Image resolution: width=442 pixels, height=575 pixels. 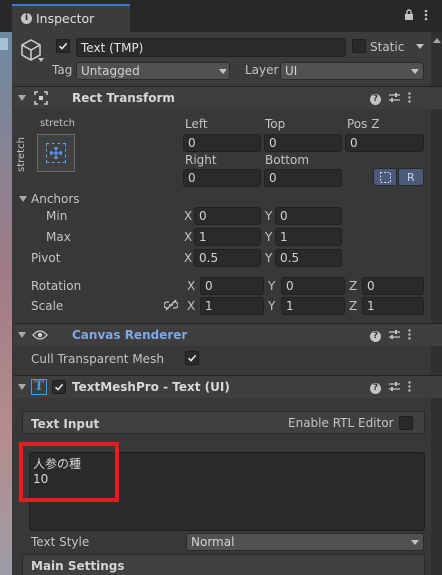 I want to click on enable-rtl-checkbox, so click(x=406, y=423).